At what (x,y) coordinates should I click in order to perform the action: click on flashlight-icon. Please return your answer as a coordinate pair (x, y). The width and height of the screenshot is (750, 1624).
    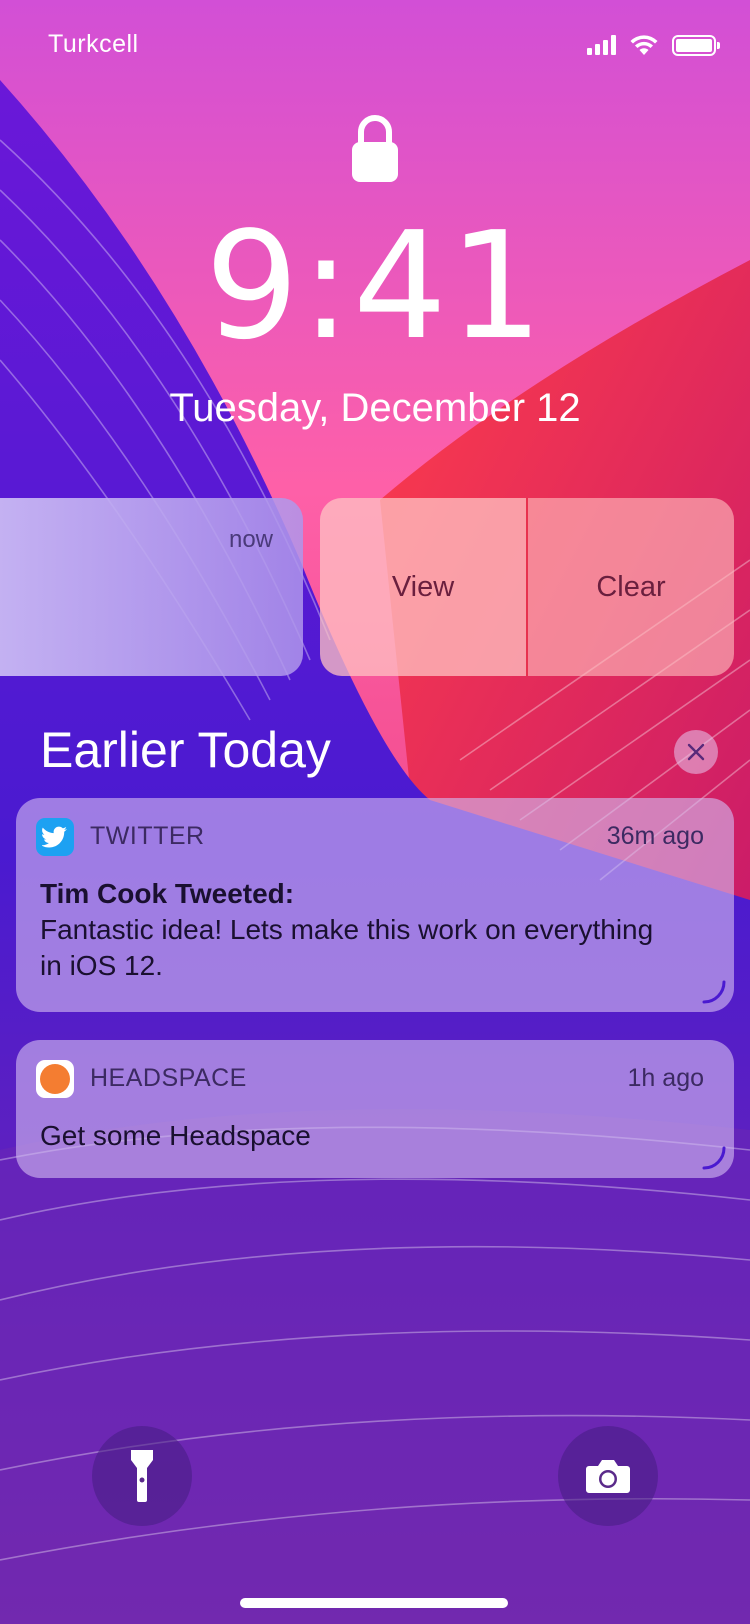
    Looking at the image, I should click on (142, 1476).